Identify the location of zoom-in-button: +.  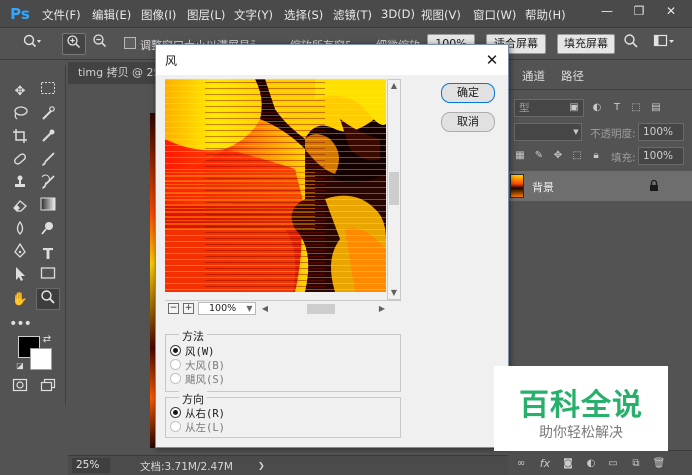
(188, 308).